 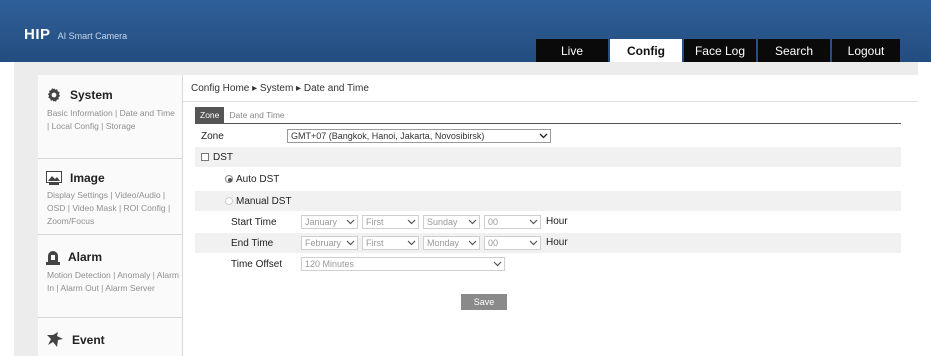 What do you see at coordinates (443, 243) in the screenshot?
I see `end-day-value: Monday` at bounding box center [443, 243].